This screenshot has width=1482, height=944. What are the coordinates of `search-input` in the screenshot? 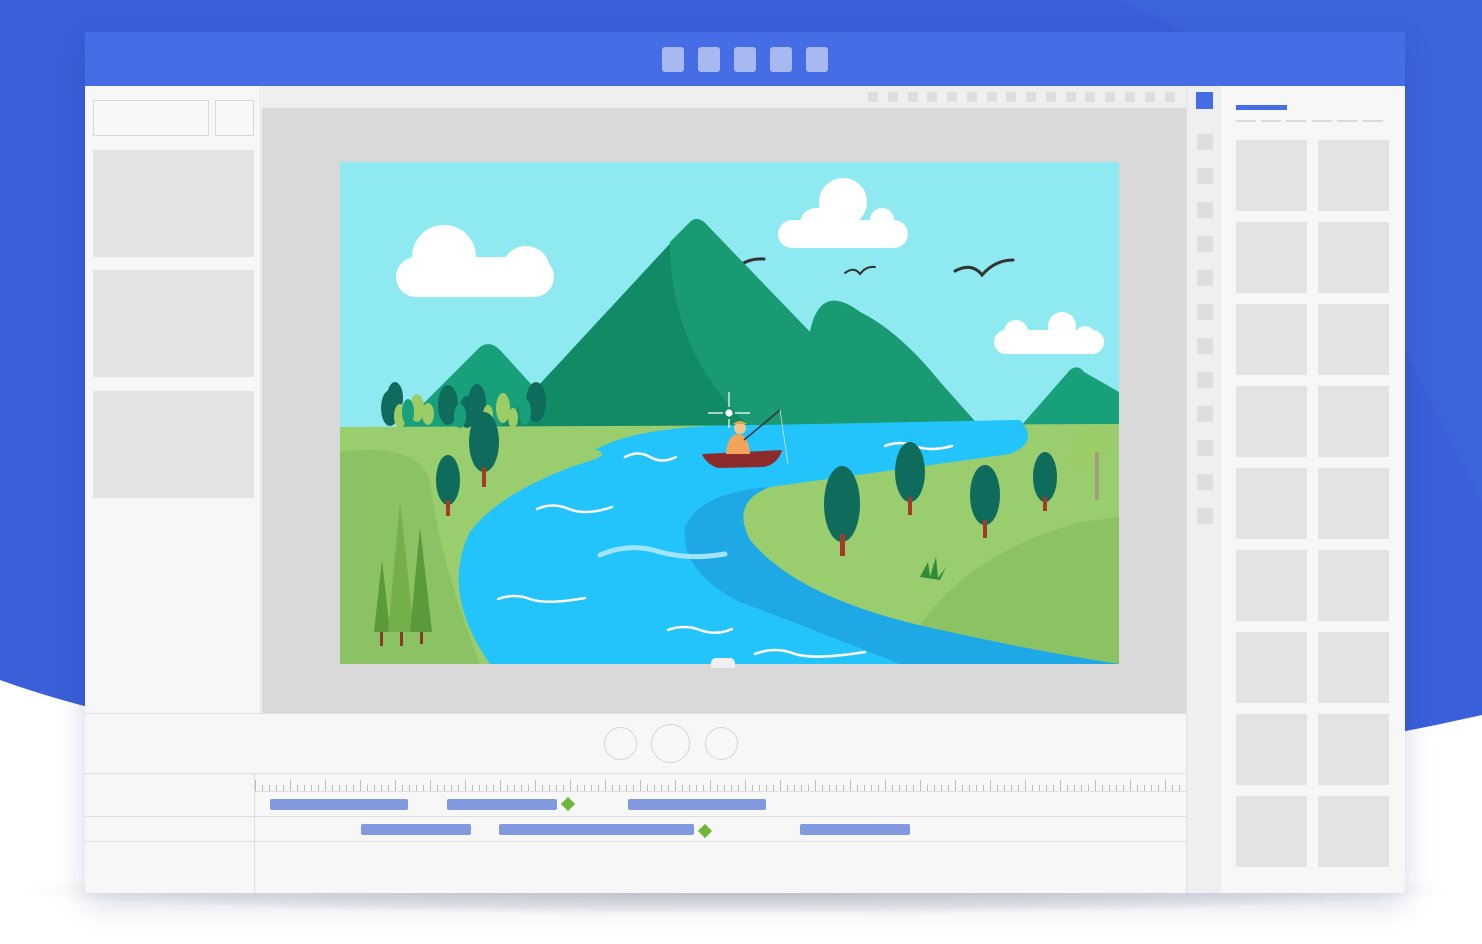 It's located at (151, 118).